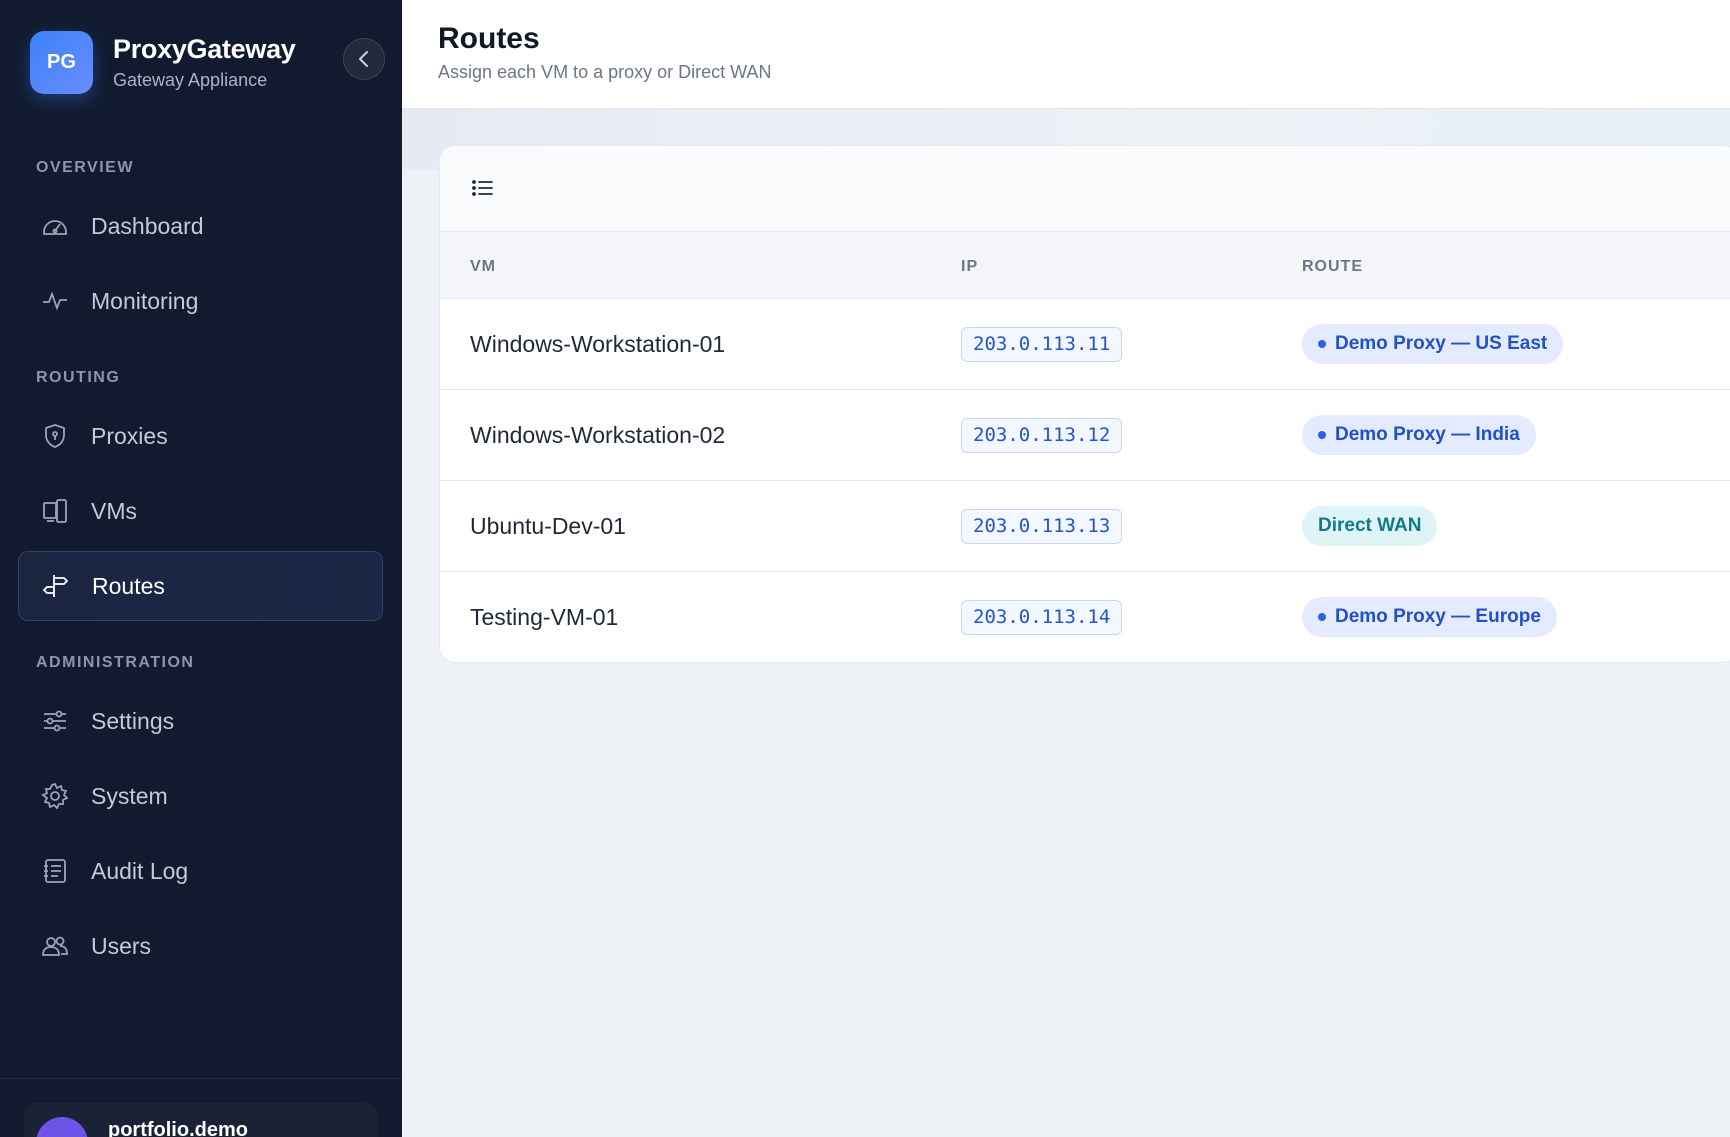 The image size is (1730, 1137). Describe the element at coordinates (1427, 434) in the screenshot. I see `route-label: Demo Proxy — India` at that location.